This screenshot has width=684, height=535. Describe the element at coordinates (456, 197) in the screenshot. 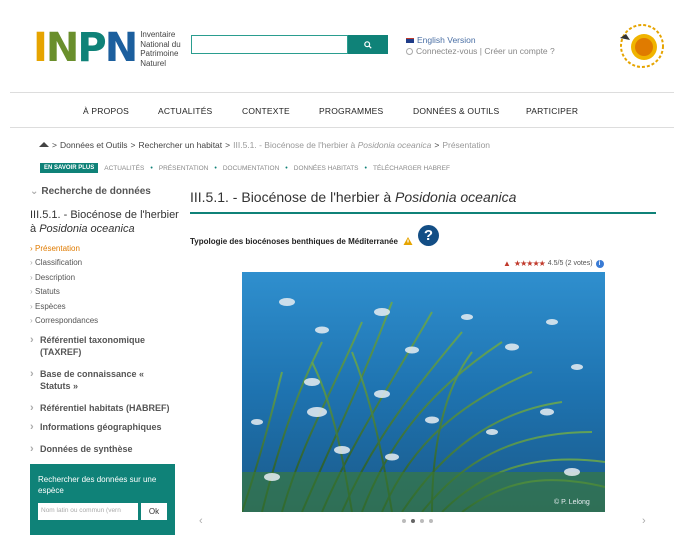

I see `page-title-italic: Posidonia oceanica` at that location.